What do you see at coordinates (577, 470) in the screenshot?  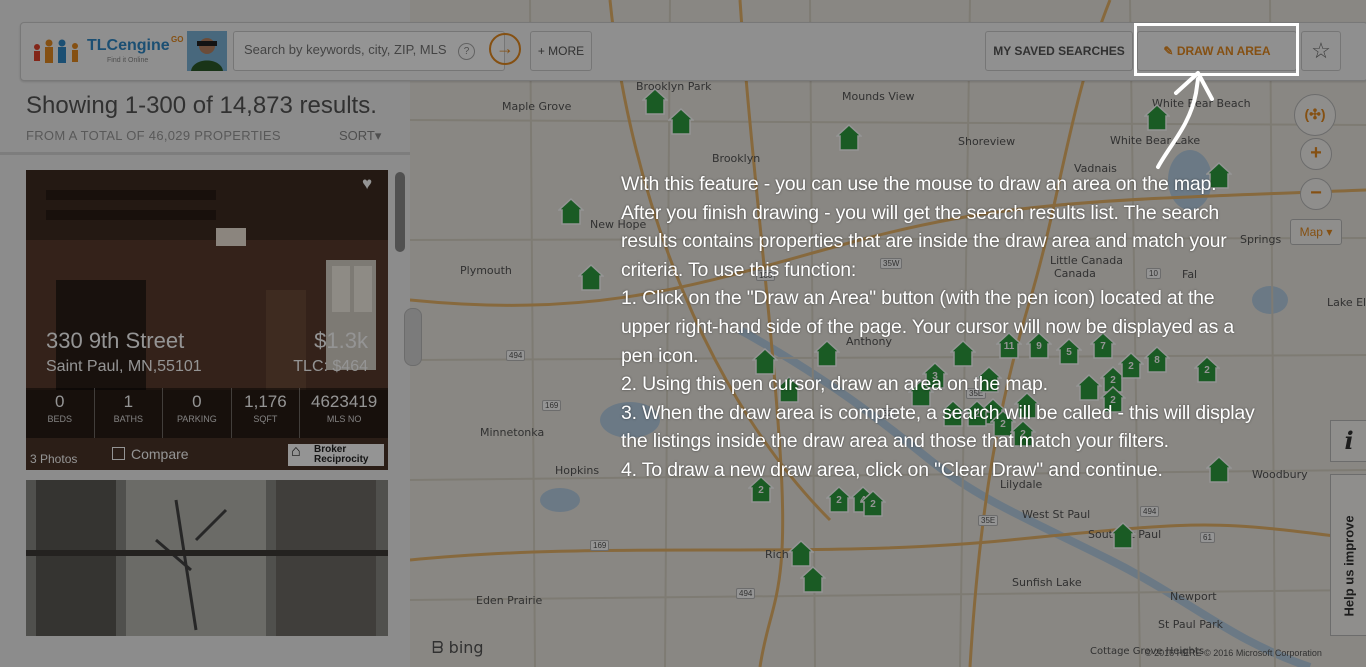 I see `place-label: Hopkins` at bounding box center [577, 470].